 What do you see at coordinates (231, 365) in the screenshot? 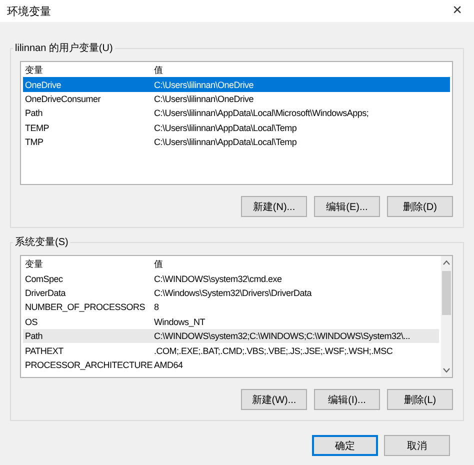
I see `list-row: PROCESSOR_ARCHITECTURE AMD64` at bounding box center [231, 365].